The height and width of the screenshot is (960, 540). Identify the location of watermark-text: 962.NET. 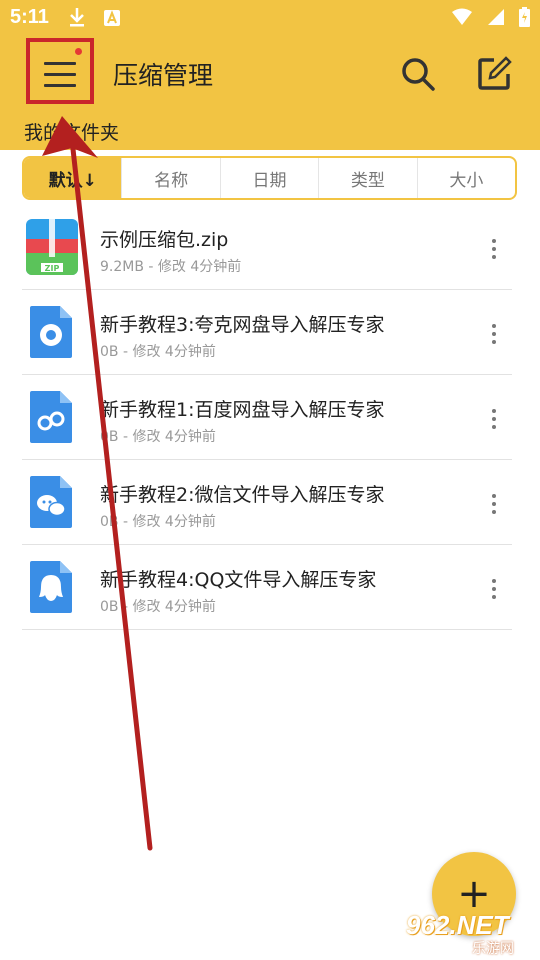
(457, 925).